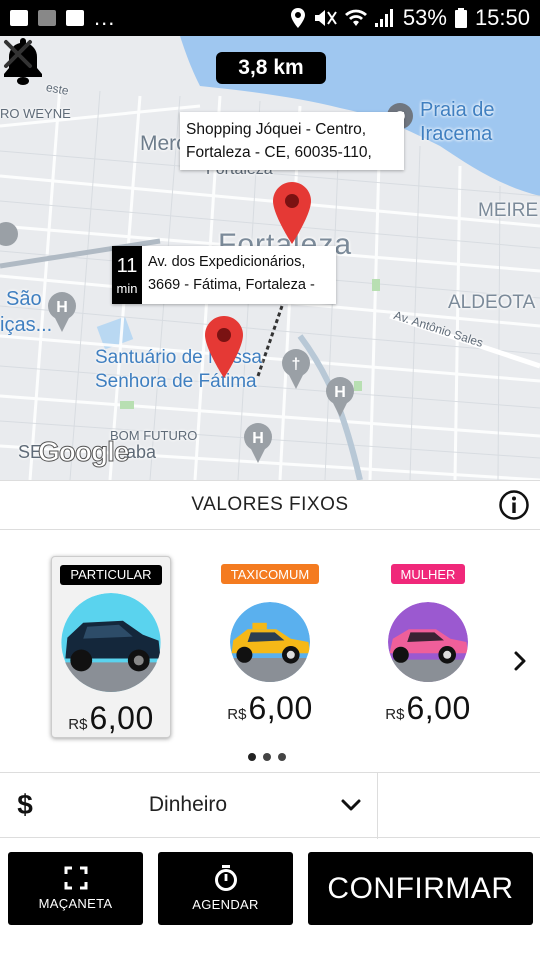 Image resolution: width=540 pixels, height=960 pixels. What do you see at coordinates (292, 213) in the screenshot?
I see `destination-pin-icon` at bounding box center [292, 213].